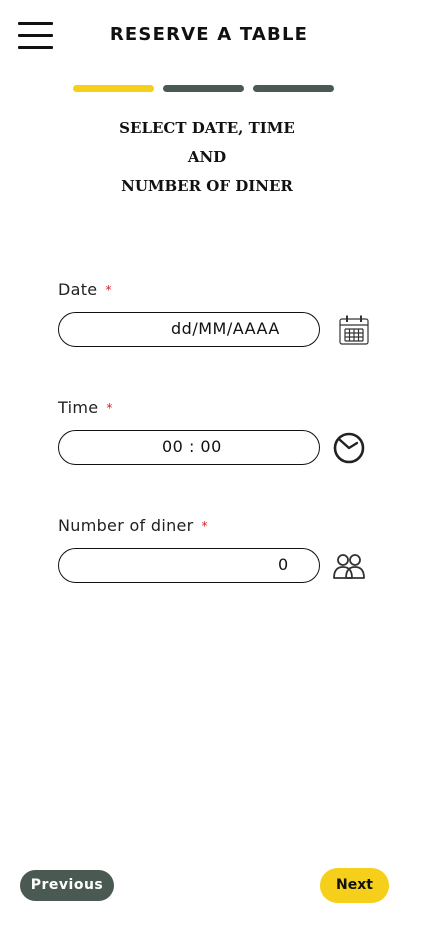 The height and width of the screenshot is (926, 428). I want to click on clock-icon, so click(349, 450).